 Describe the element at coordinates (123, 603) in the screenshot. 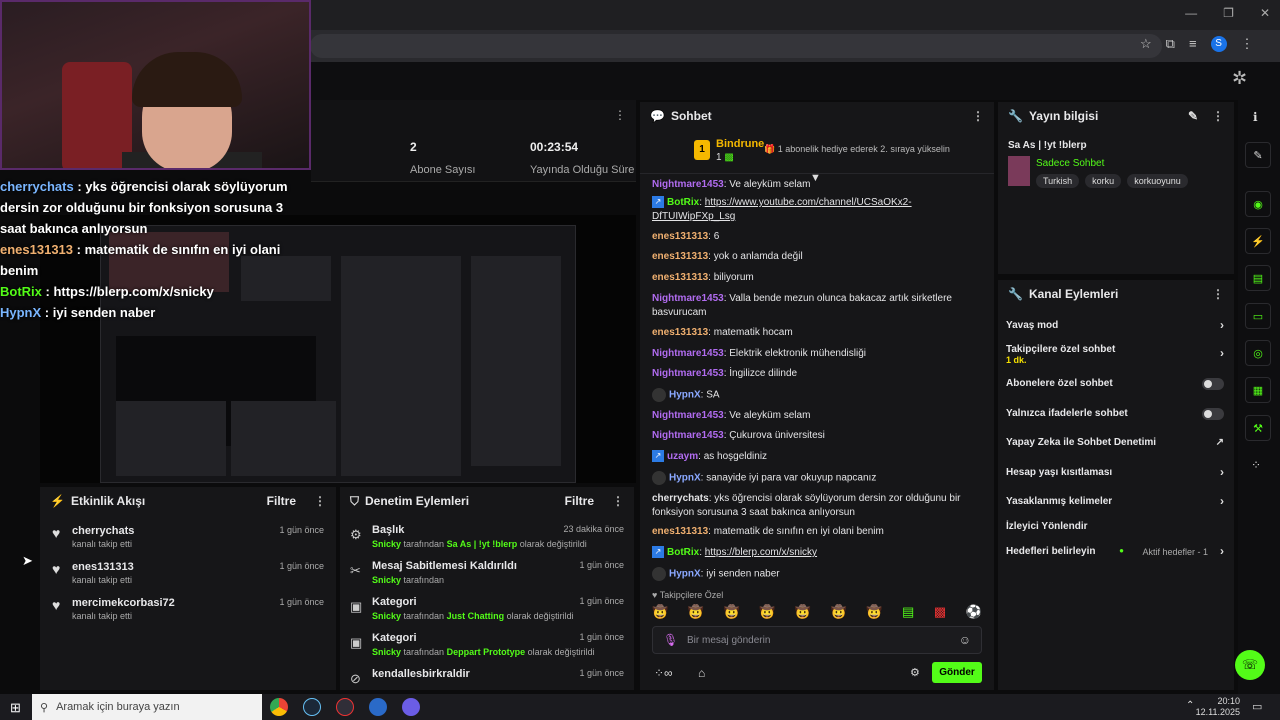

I see `activity-username: mercimekcorbasi72` at that location.